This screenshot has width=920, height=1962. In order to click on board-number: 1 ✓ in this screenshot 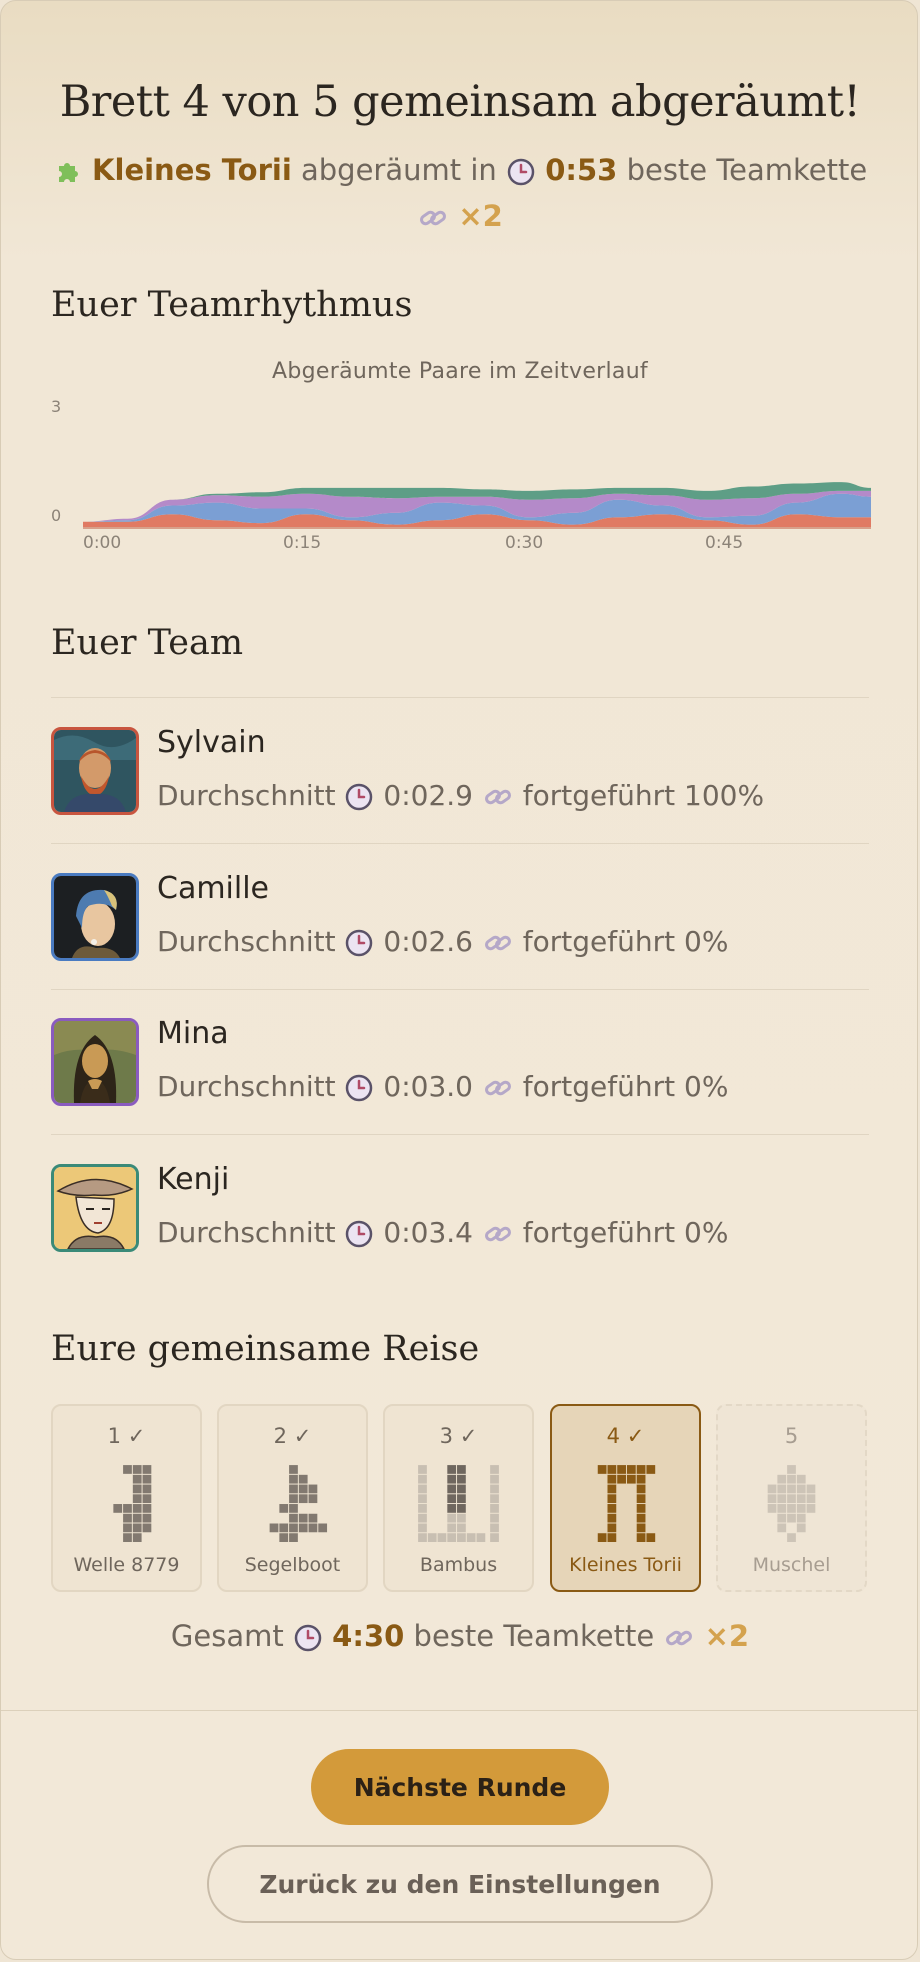, I will do `click(126, 1436)`.